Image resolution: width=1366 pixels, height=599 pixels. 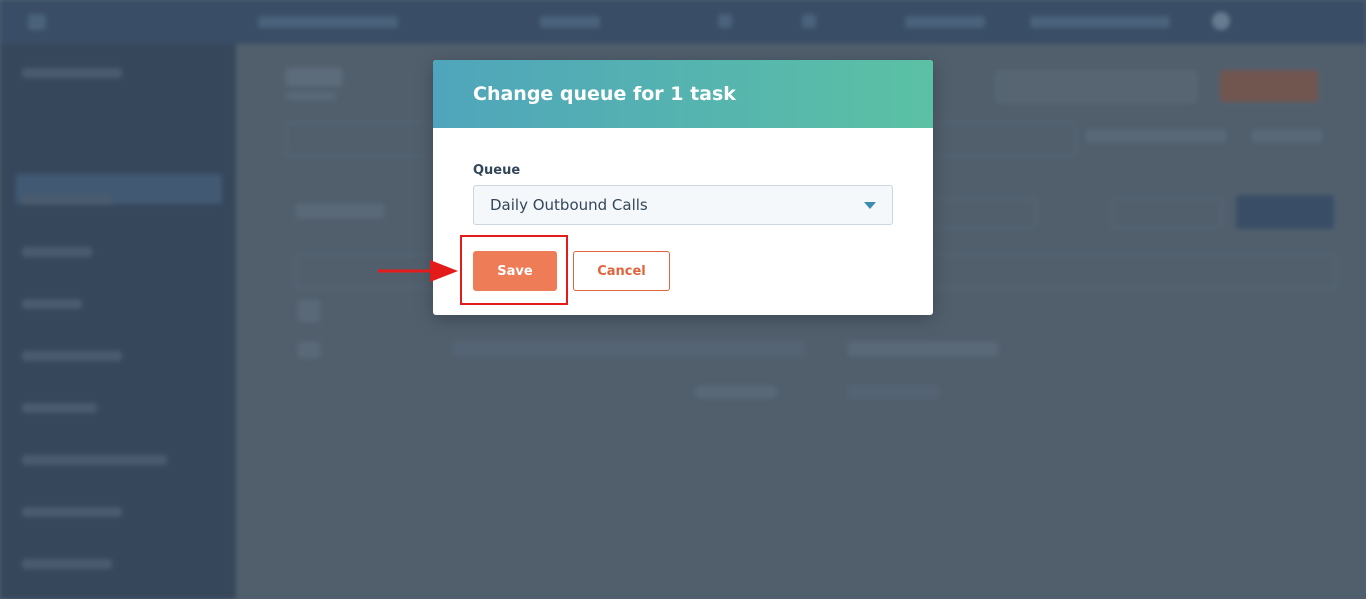 I want to click on dialog-body: Queue Daily Outbound Calls, so click(x=683, y=176).